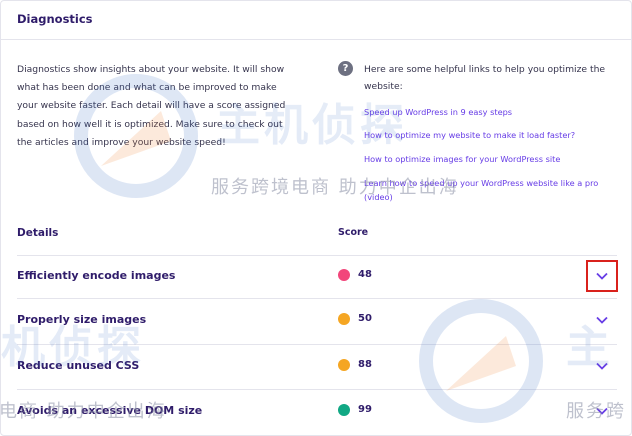 Image resolution: width=632 pixels, height=436 pixels. Describe the element at coordinates (38, 233) in the screenshot. I see `details-column-header: Details` at that location.